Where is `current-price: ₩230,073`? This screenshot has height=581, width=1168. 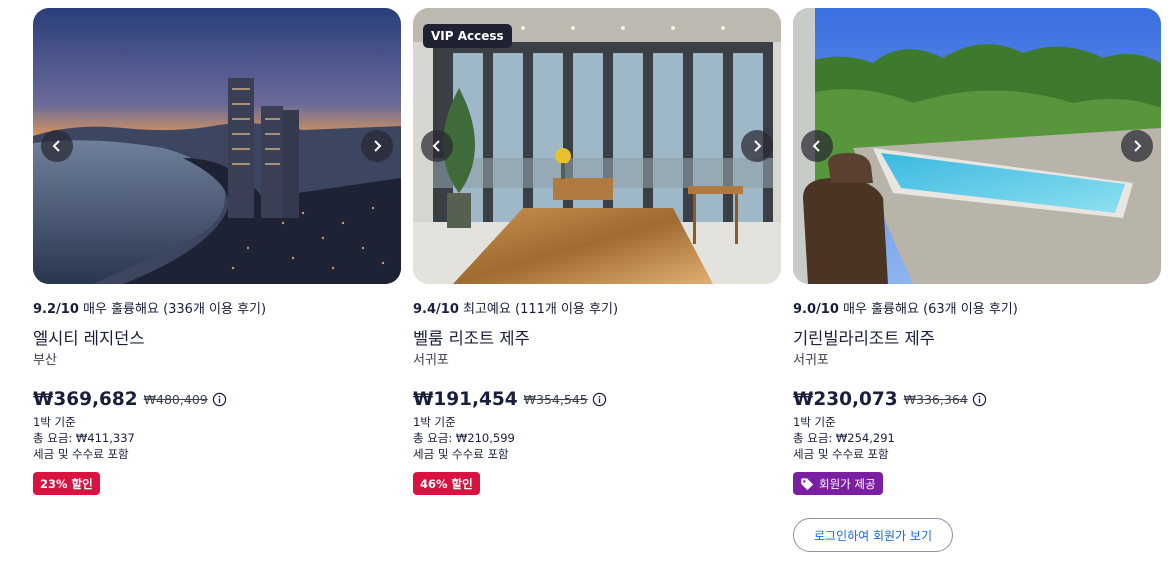
current-price: ₩230,073 is located at coordinates (845, 399).